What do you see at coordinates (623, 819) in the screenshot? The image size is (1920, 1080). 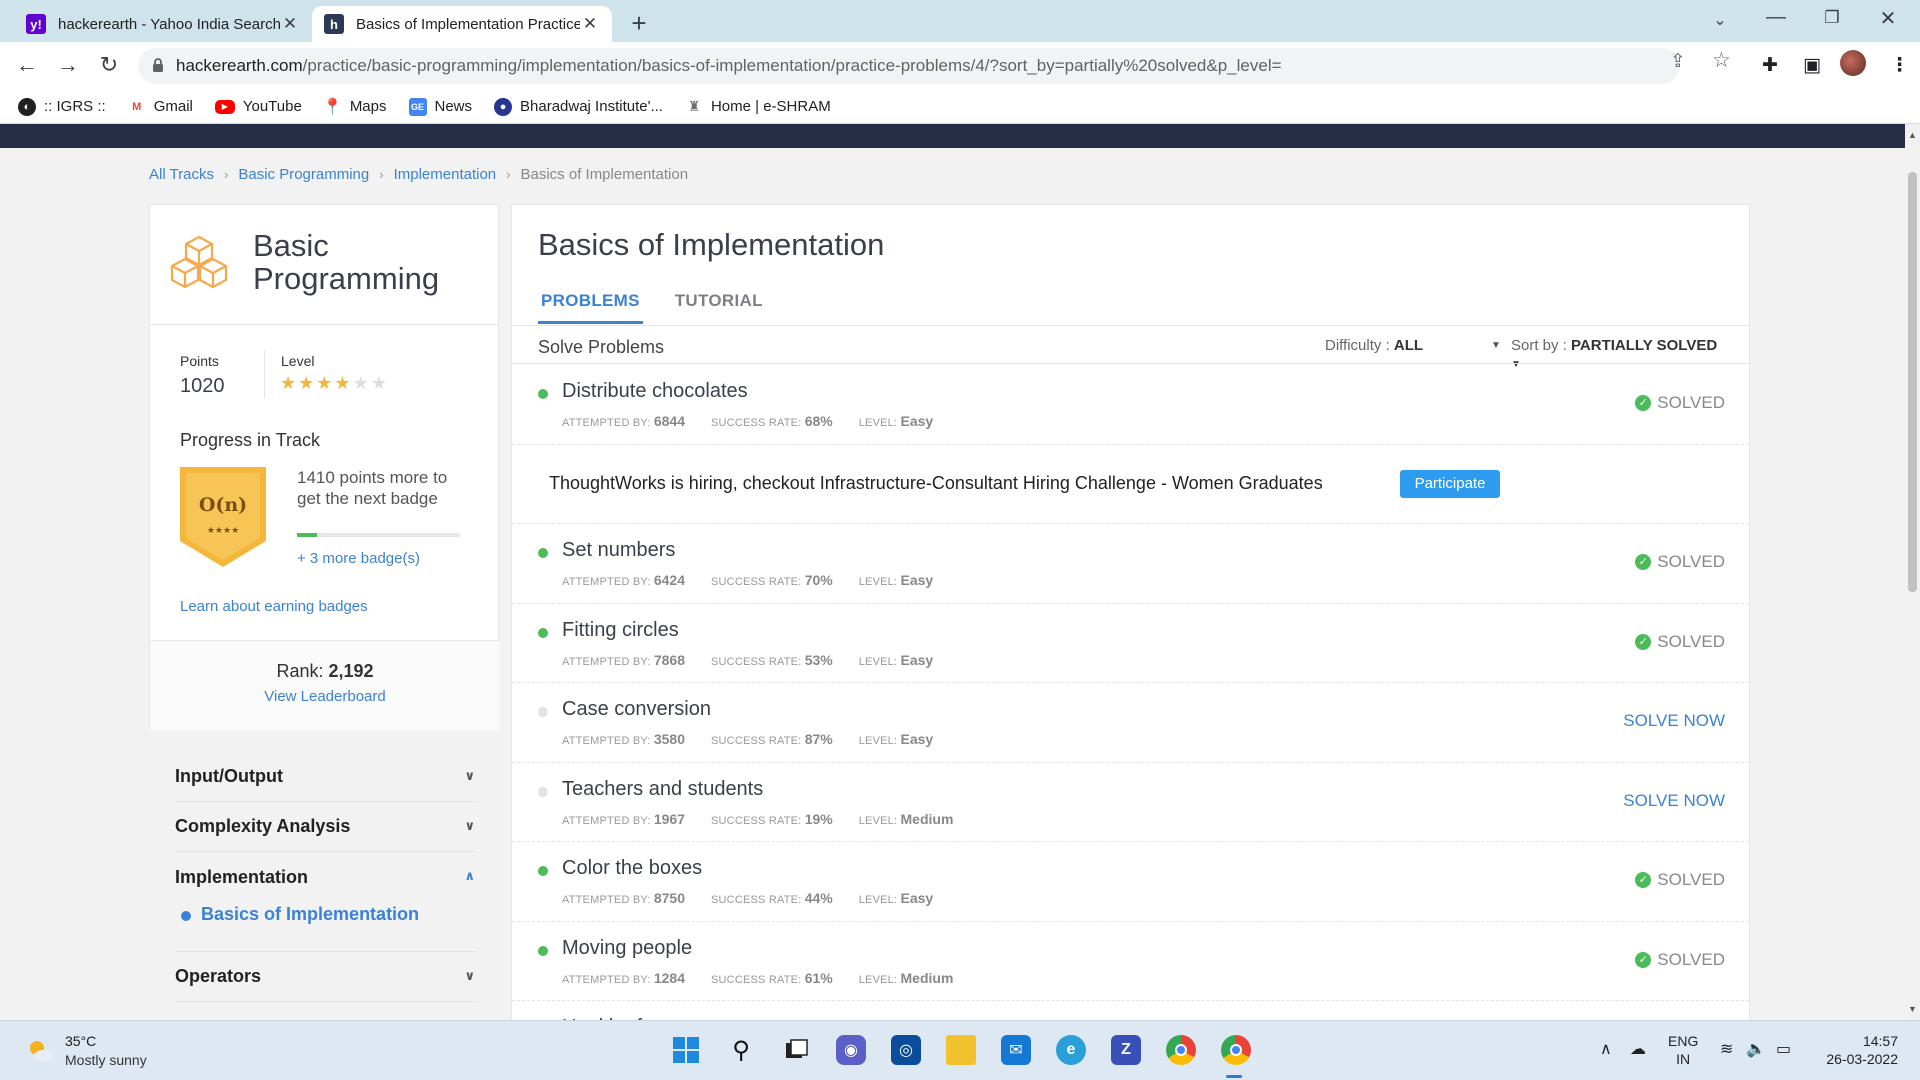 I see `attempted-by: ATTEMPTED BY: 1967` at bounding box center [623, 819].